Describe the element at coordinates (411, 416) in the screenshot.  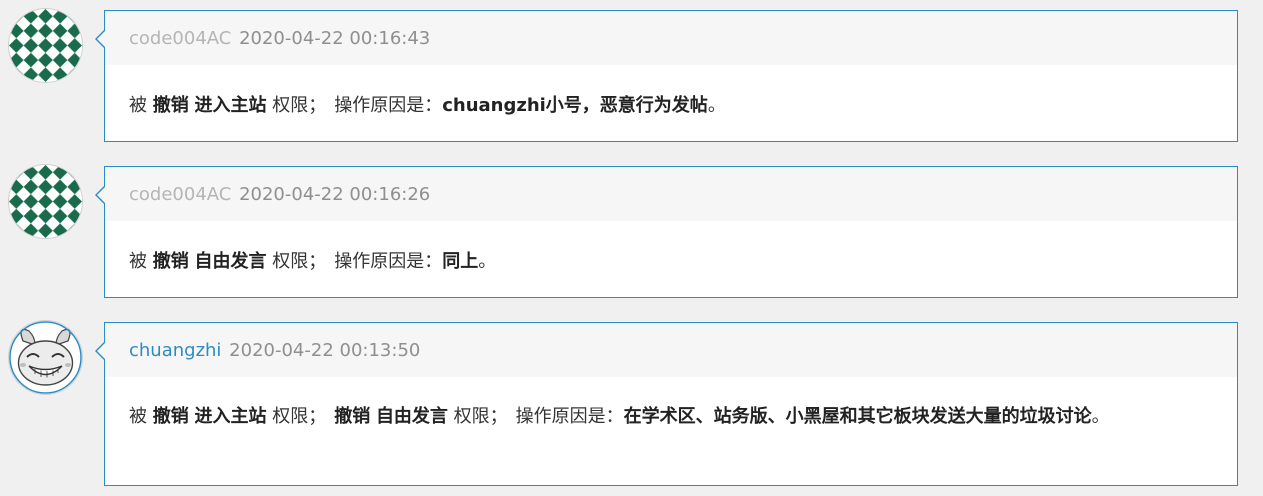
I see `permission-label-2: 自由发言` at that location.